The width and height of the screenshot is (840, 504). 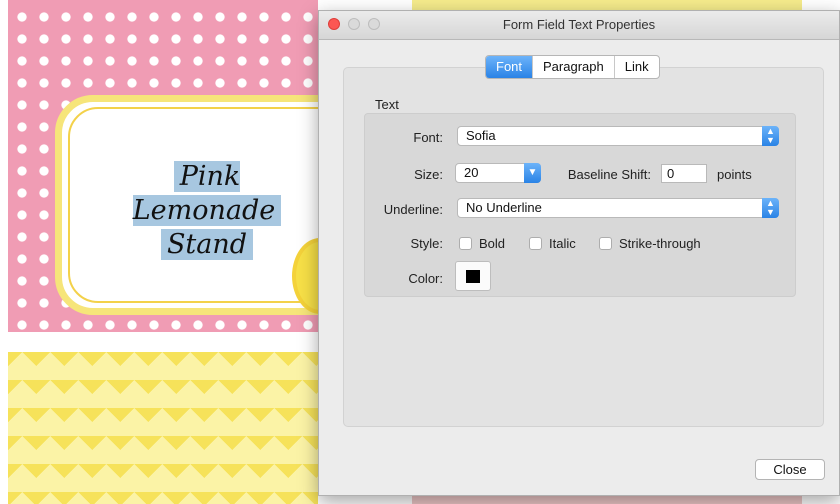 What do you see at coordinates (562, 243) in the screenshot?
I see `italic-label: Italic` at bounding box center [562, 243].